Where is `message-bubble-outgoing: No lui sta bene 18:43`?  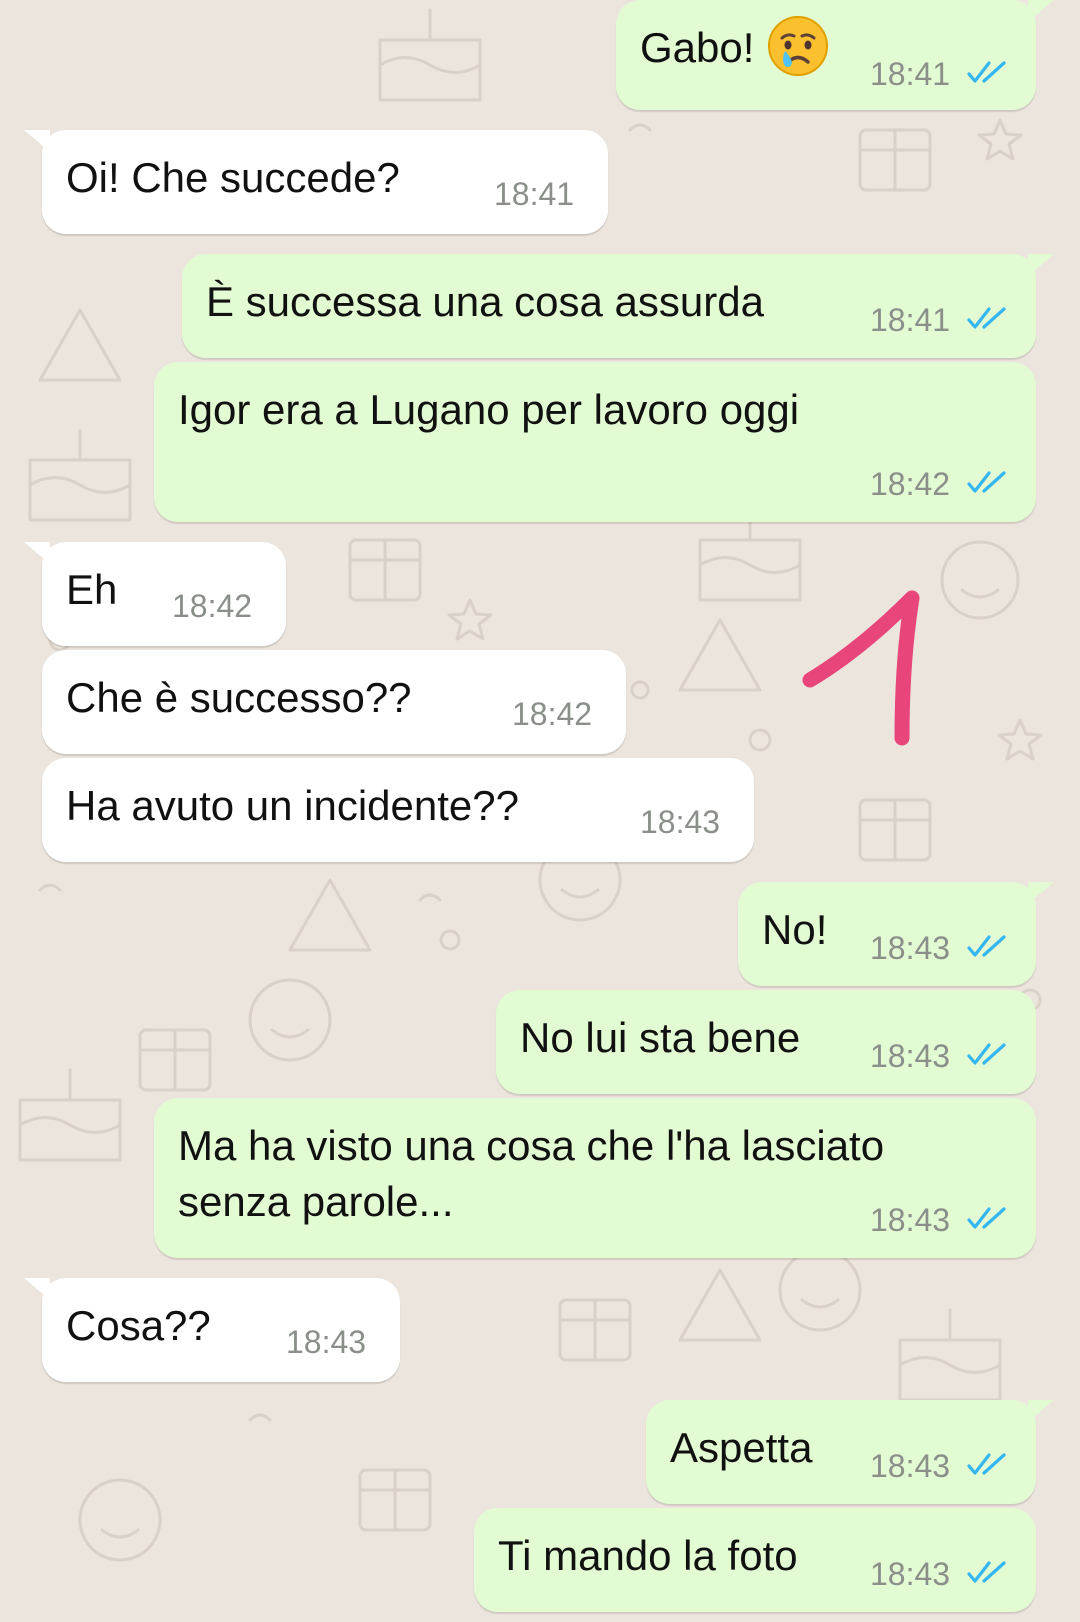 message-bubble-outgoing: No lui sta bene 18:43 is located at coordinates (766, 1042).